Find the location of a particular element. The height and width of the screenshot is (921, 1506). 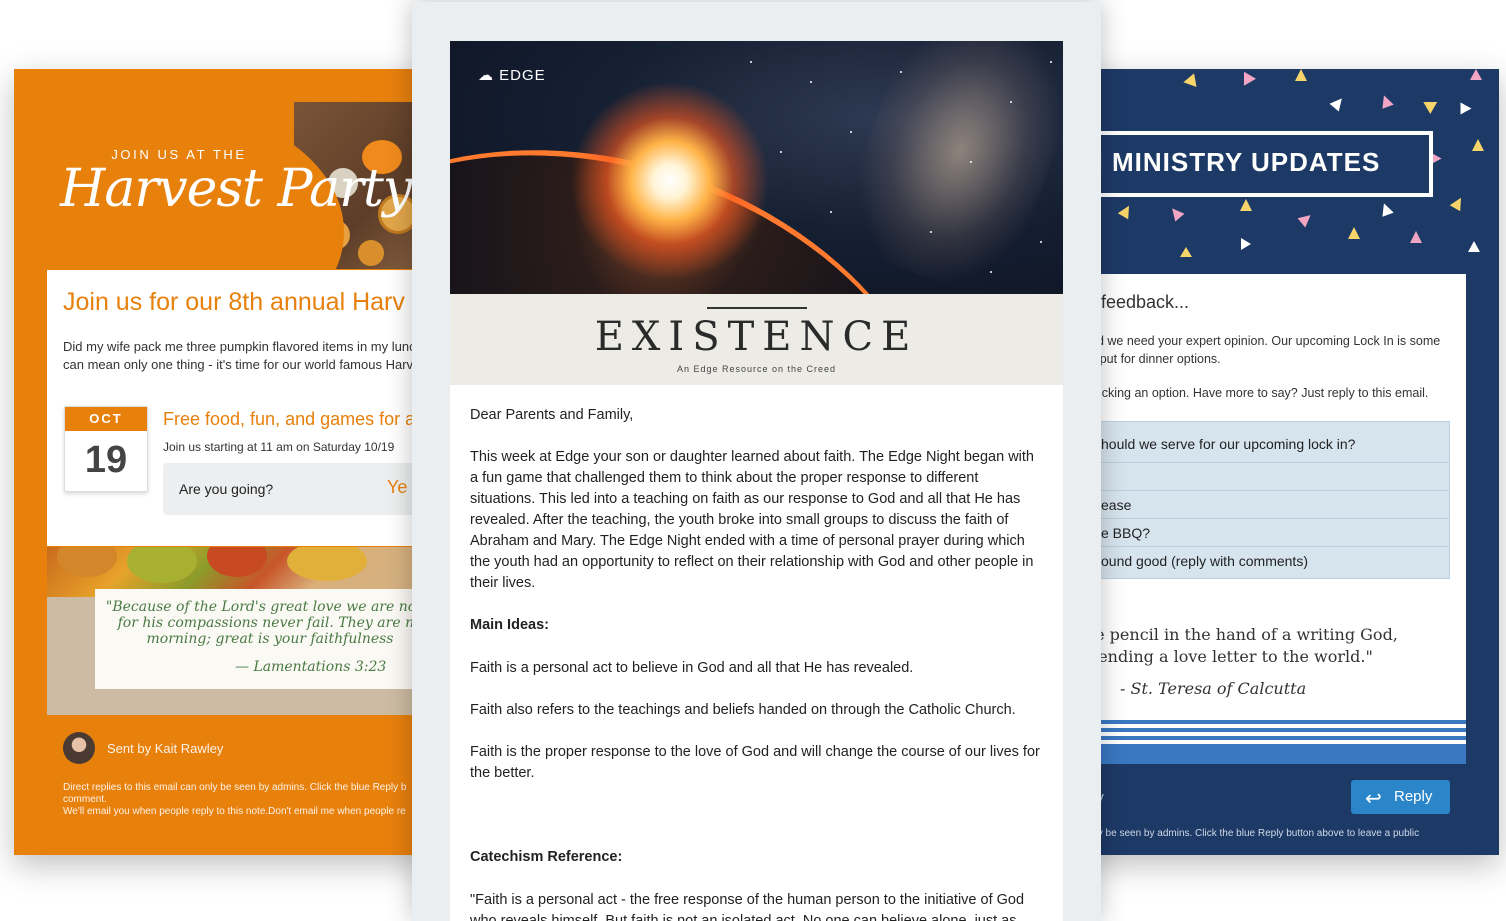

catechism-heading: Catechism Reference: is located at coordinates (546, 857).